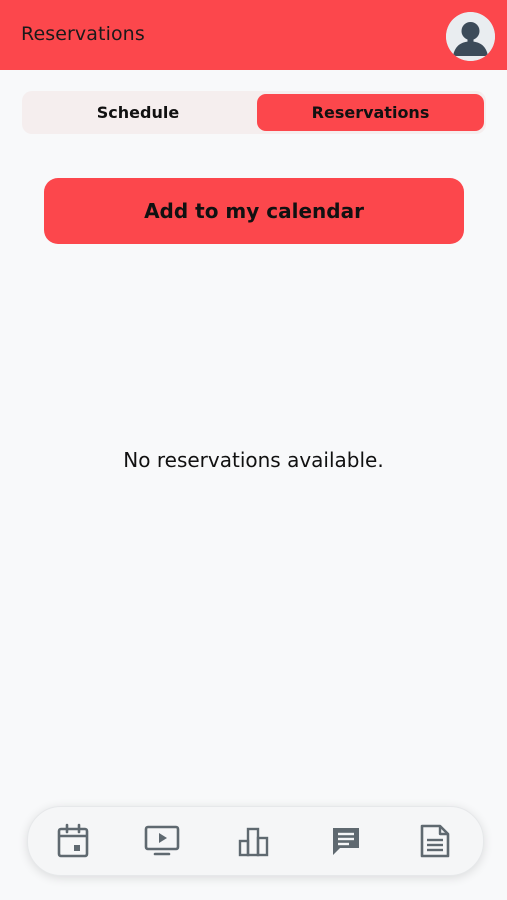 This screenshot has width=507, height=900. What do you see at coordinates (254, 112) in the screenshot?
I see `view-tabs: Schedule Reservations` at bounding box center [254, 112].